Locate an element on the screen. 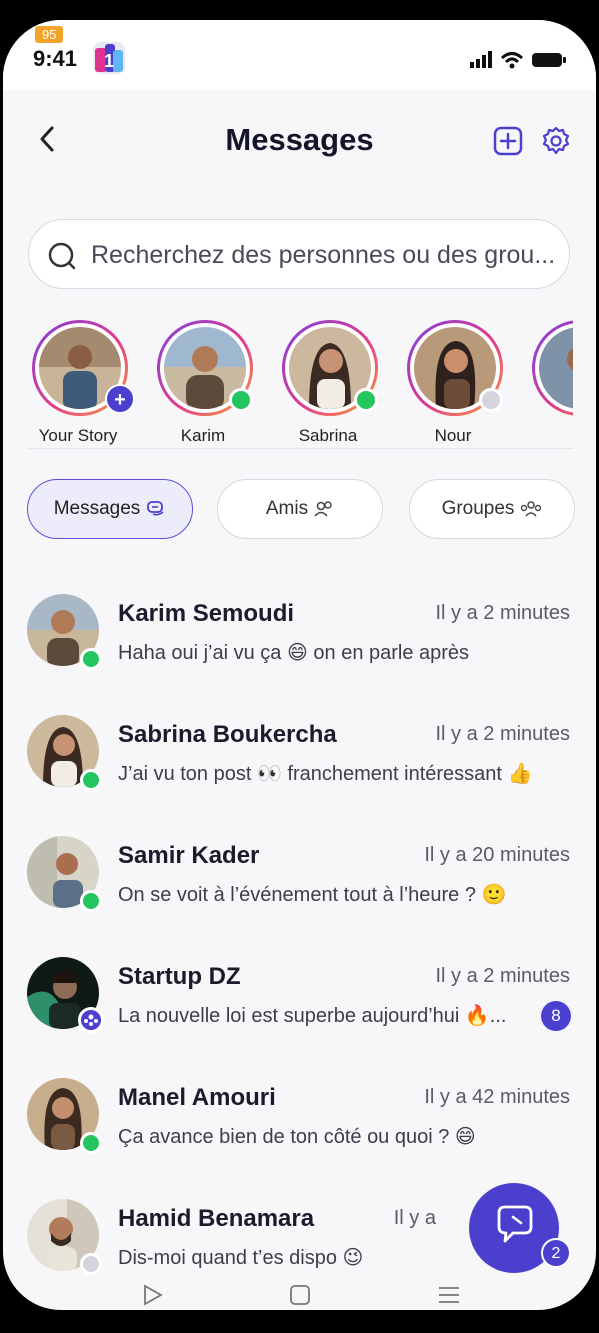 The width and height of the screenshot is (599, 1333). story-name: Karim is located at coordinates (203, 435).